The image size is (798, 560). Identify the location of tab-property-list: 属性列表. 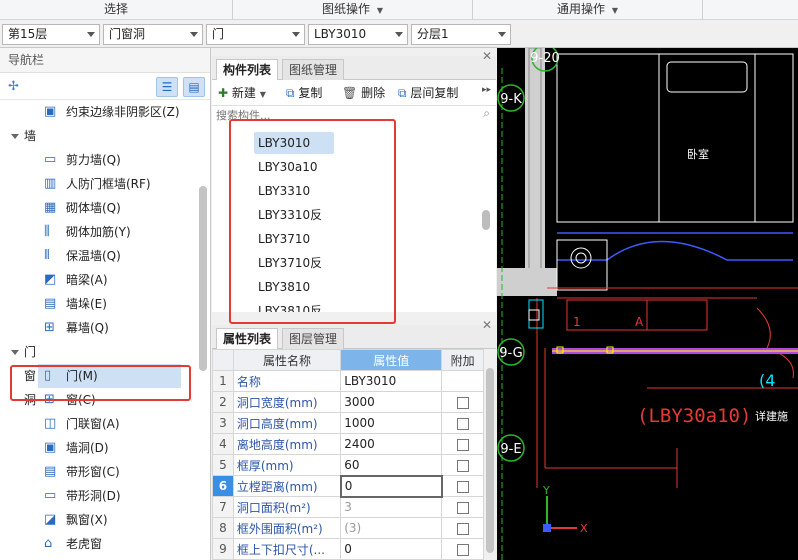
(247, 339).